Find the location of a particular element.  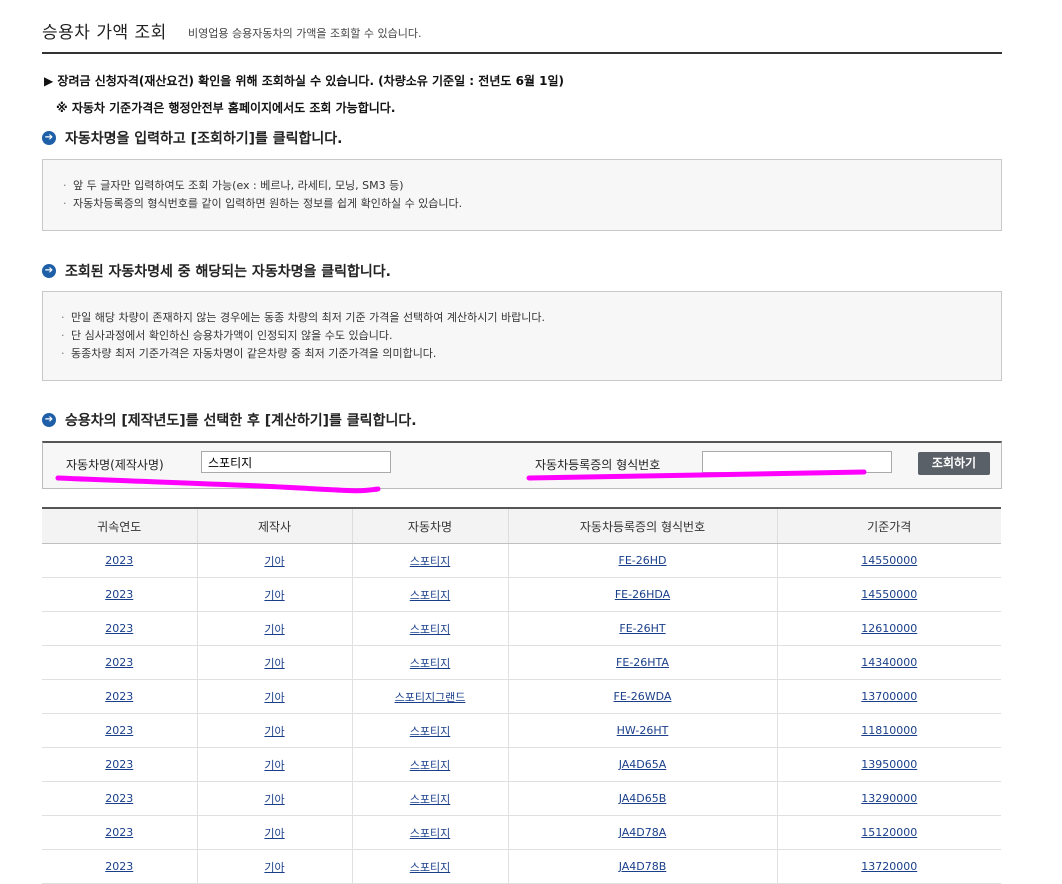

step-2-title: 조회된 자동차명세 중 해당되는 자동차명을 클릭합니다. is located at coordinates (228, 272).